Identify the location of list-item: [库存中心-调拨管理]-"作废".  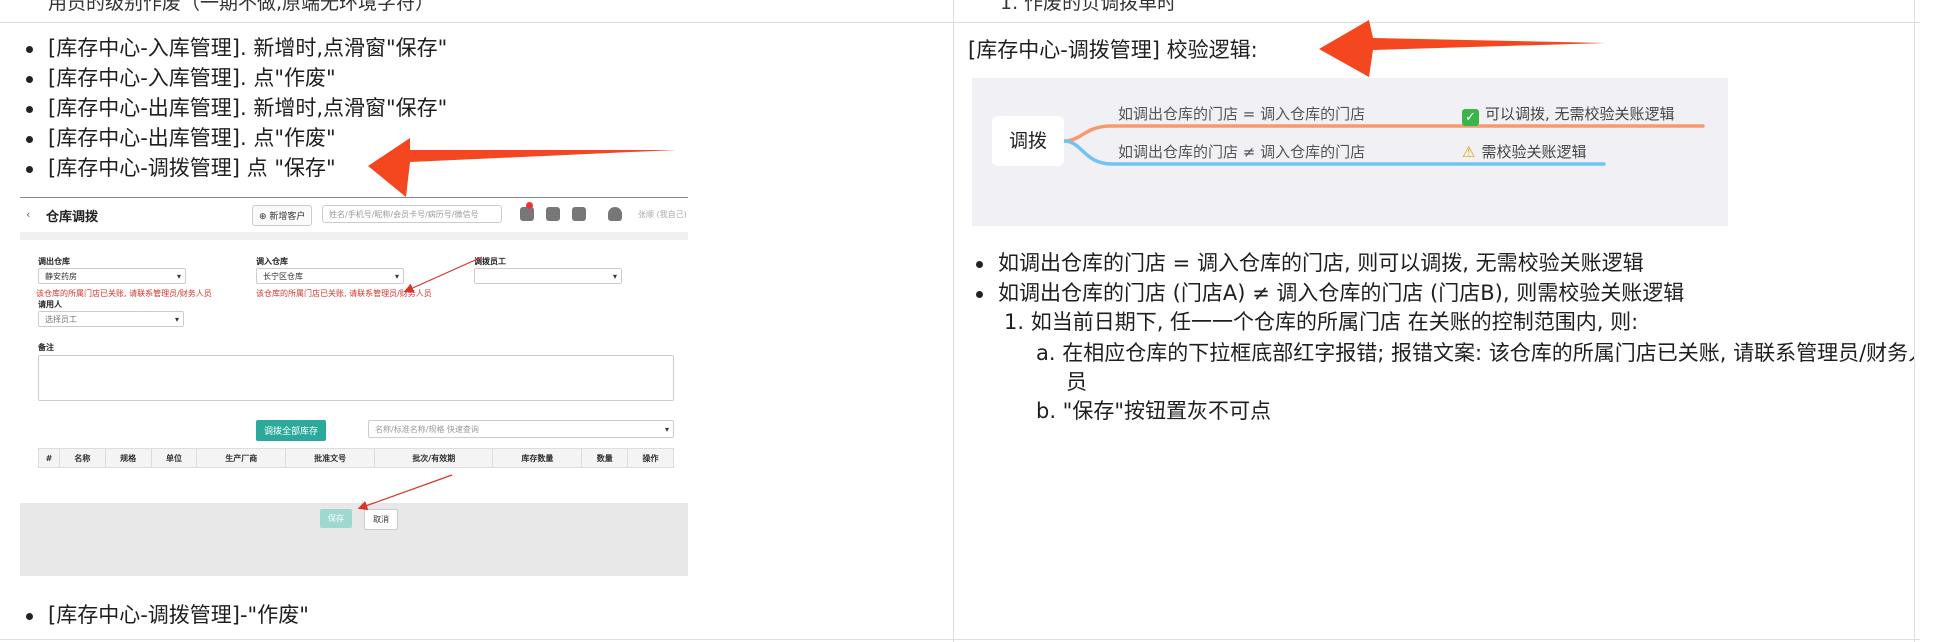
(164, 615).